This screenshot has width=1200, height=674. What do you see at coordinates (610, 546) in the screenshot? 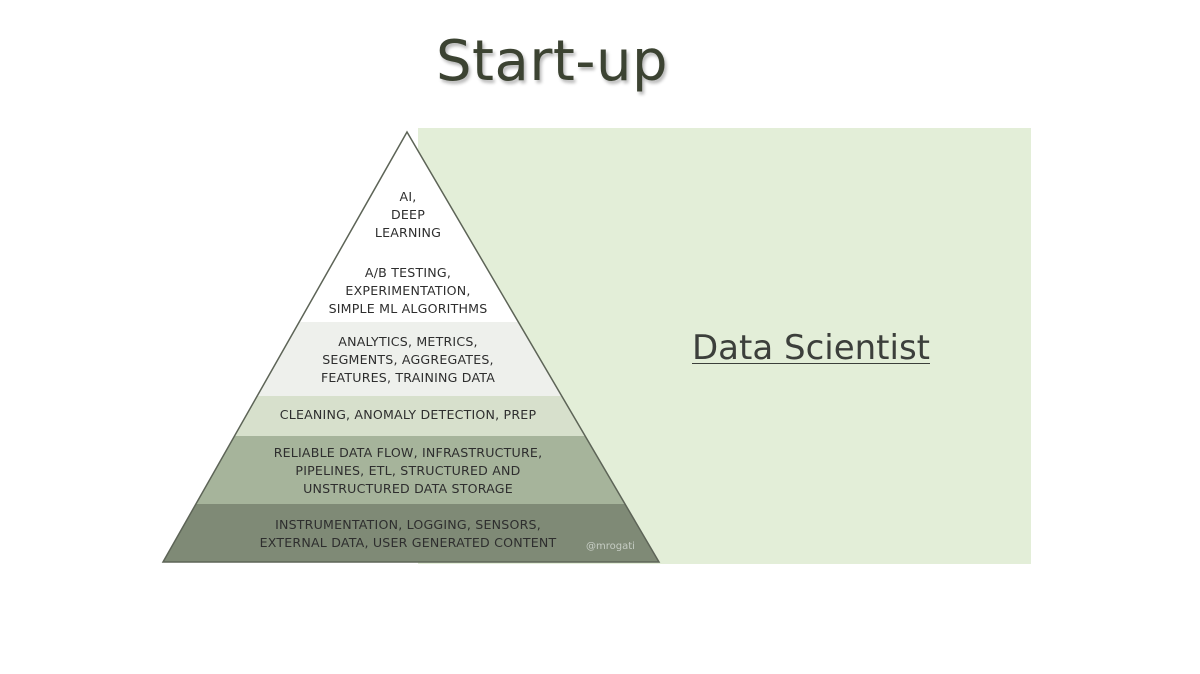
I see `watermark: @mrogati` at bounding box center [610, 546].